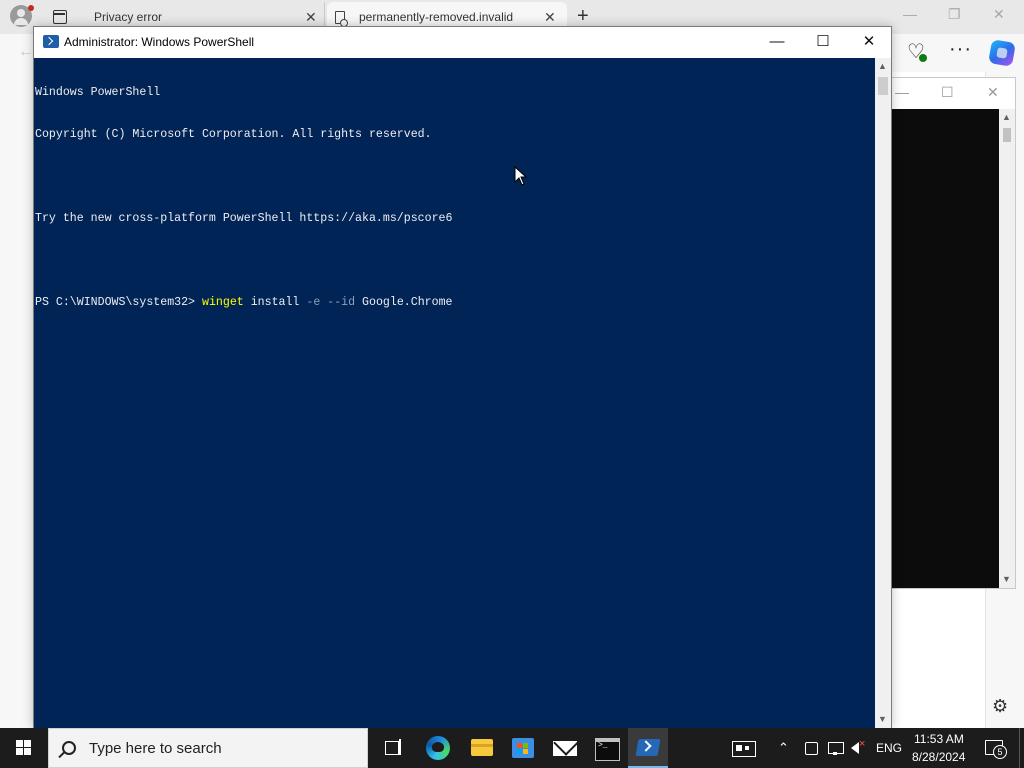 The image size is (1024, 768). I want to click on maximize-button: ☐, so click(823, 42).